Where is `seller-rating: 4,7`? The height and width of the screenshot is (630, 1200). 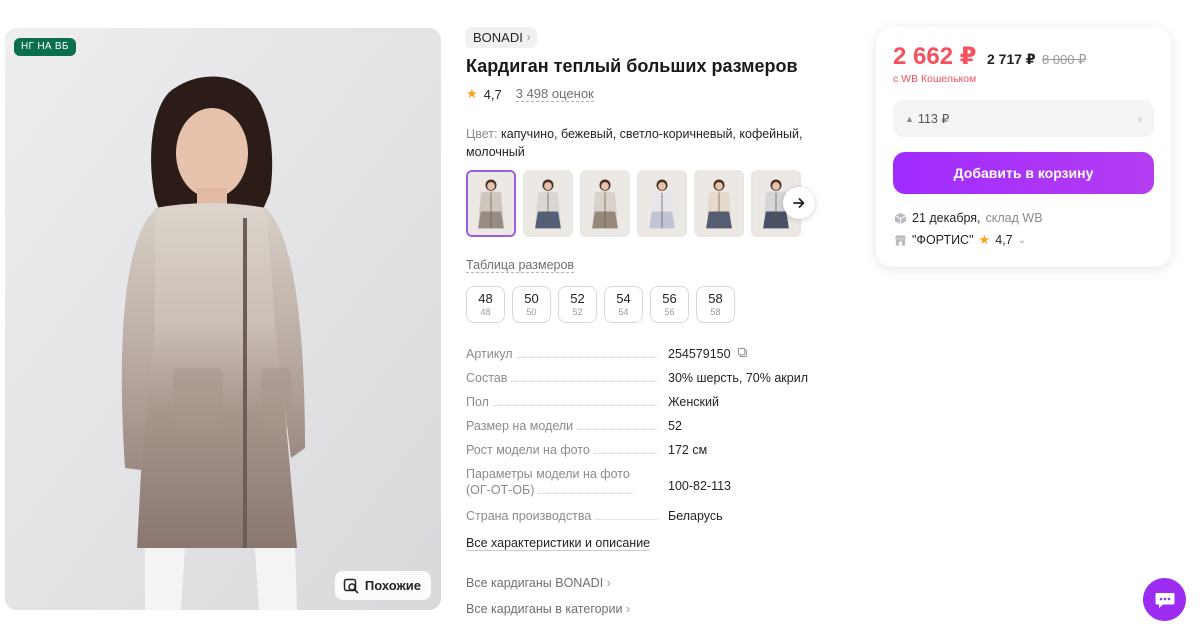 seller-rating: 4,7 is located at coordinates (1004, 240).